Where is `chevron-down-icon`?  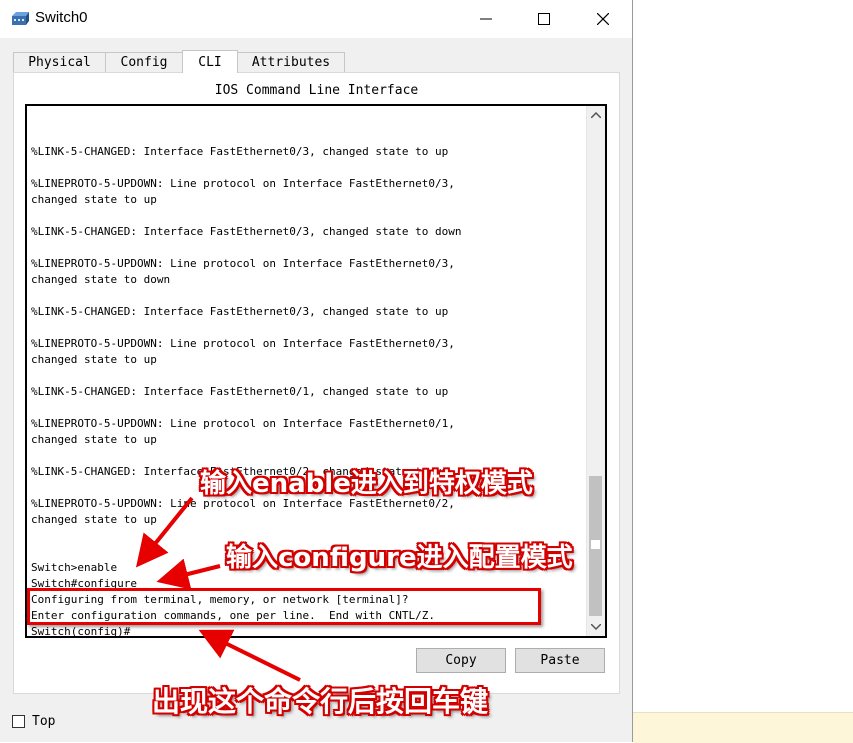 chevron-down-icon is located at coordinates (596, 627).